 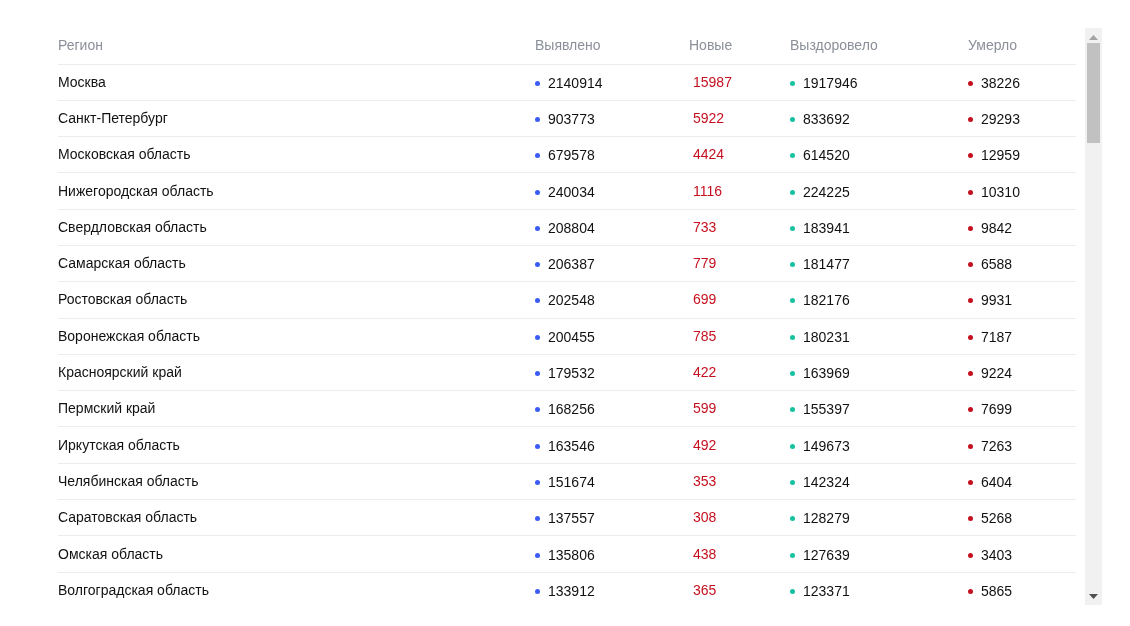 What do you see at coordinates (826, 119) in the screenshot?
I see `count-value: 833692` at bounding box center [826, 119].